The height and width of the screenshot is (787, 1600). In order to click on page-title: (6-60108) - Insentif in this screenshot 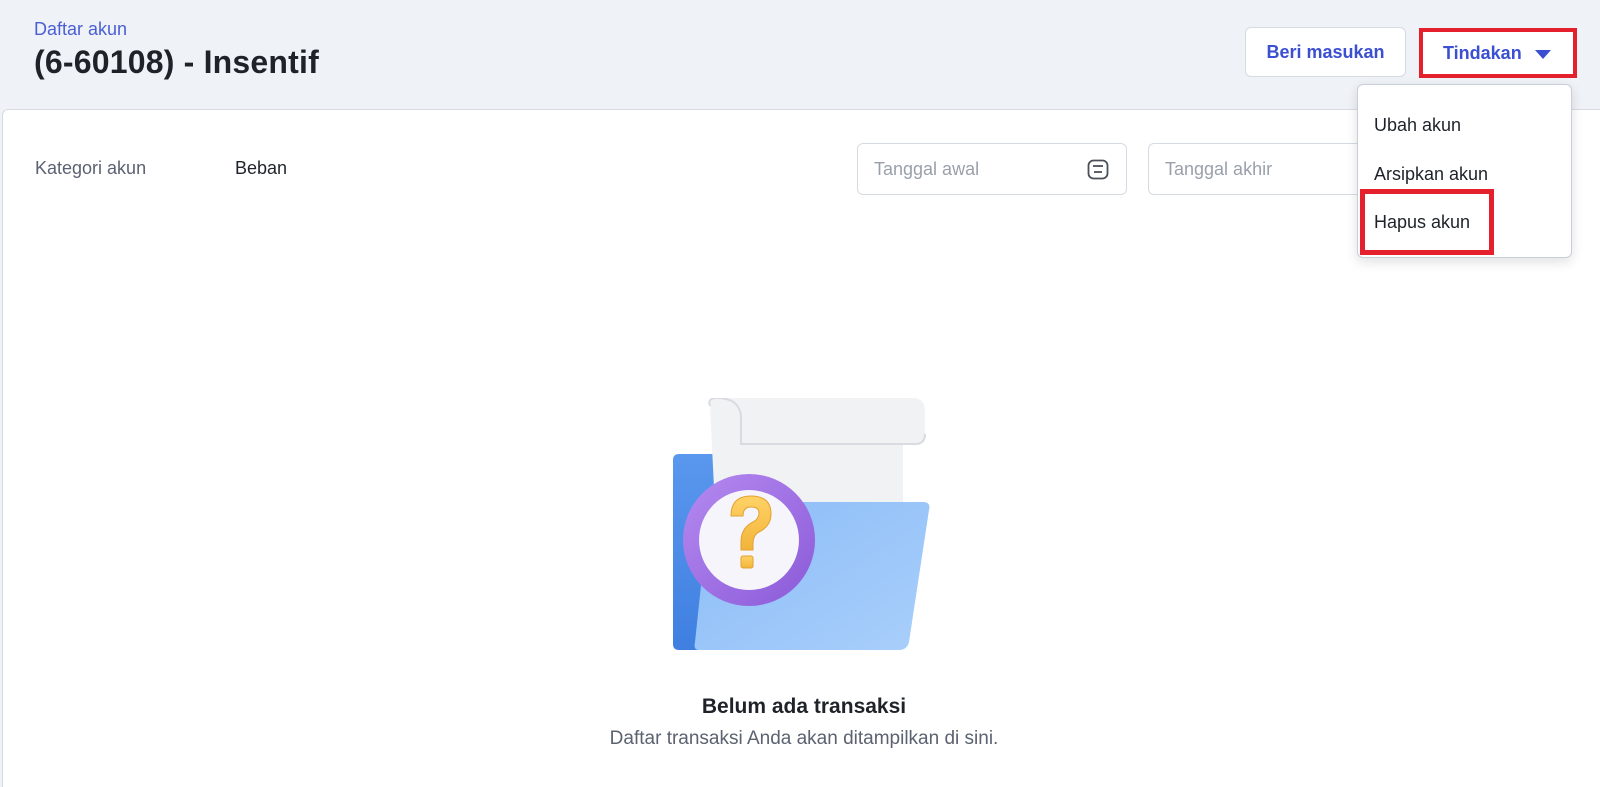, I will do `click(176, 62)`.